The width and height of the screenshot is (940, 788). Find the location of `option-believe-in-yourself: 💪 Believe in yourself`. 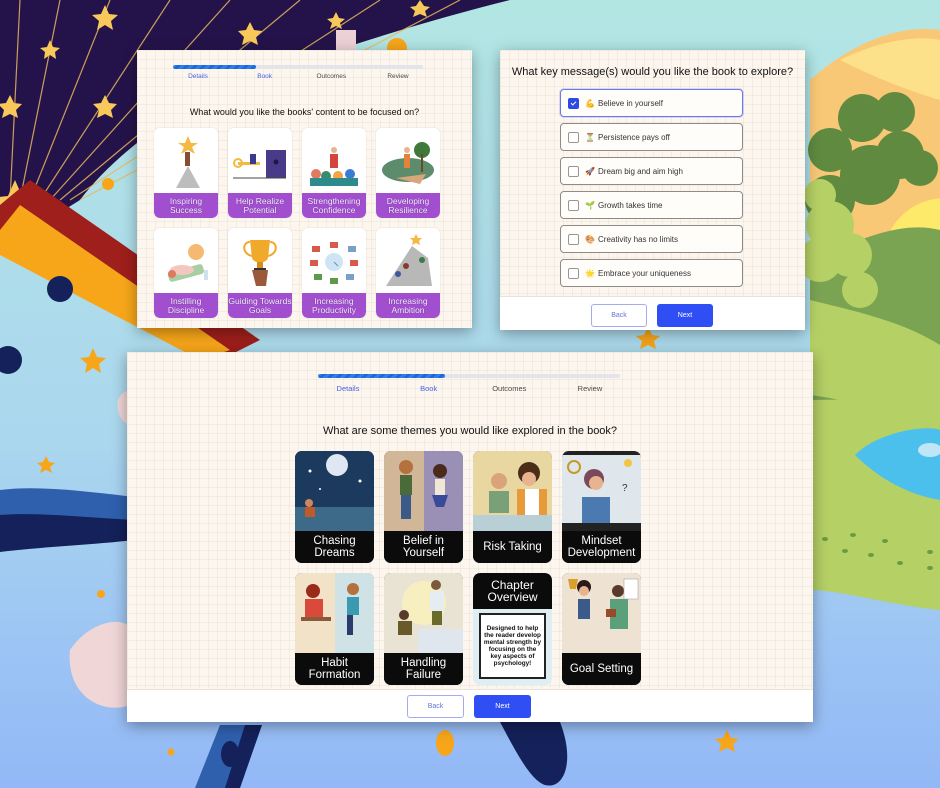

option-believe-in-yourself: 💪 Believe in yourself is located at coordinates (651, 103).